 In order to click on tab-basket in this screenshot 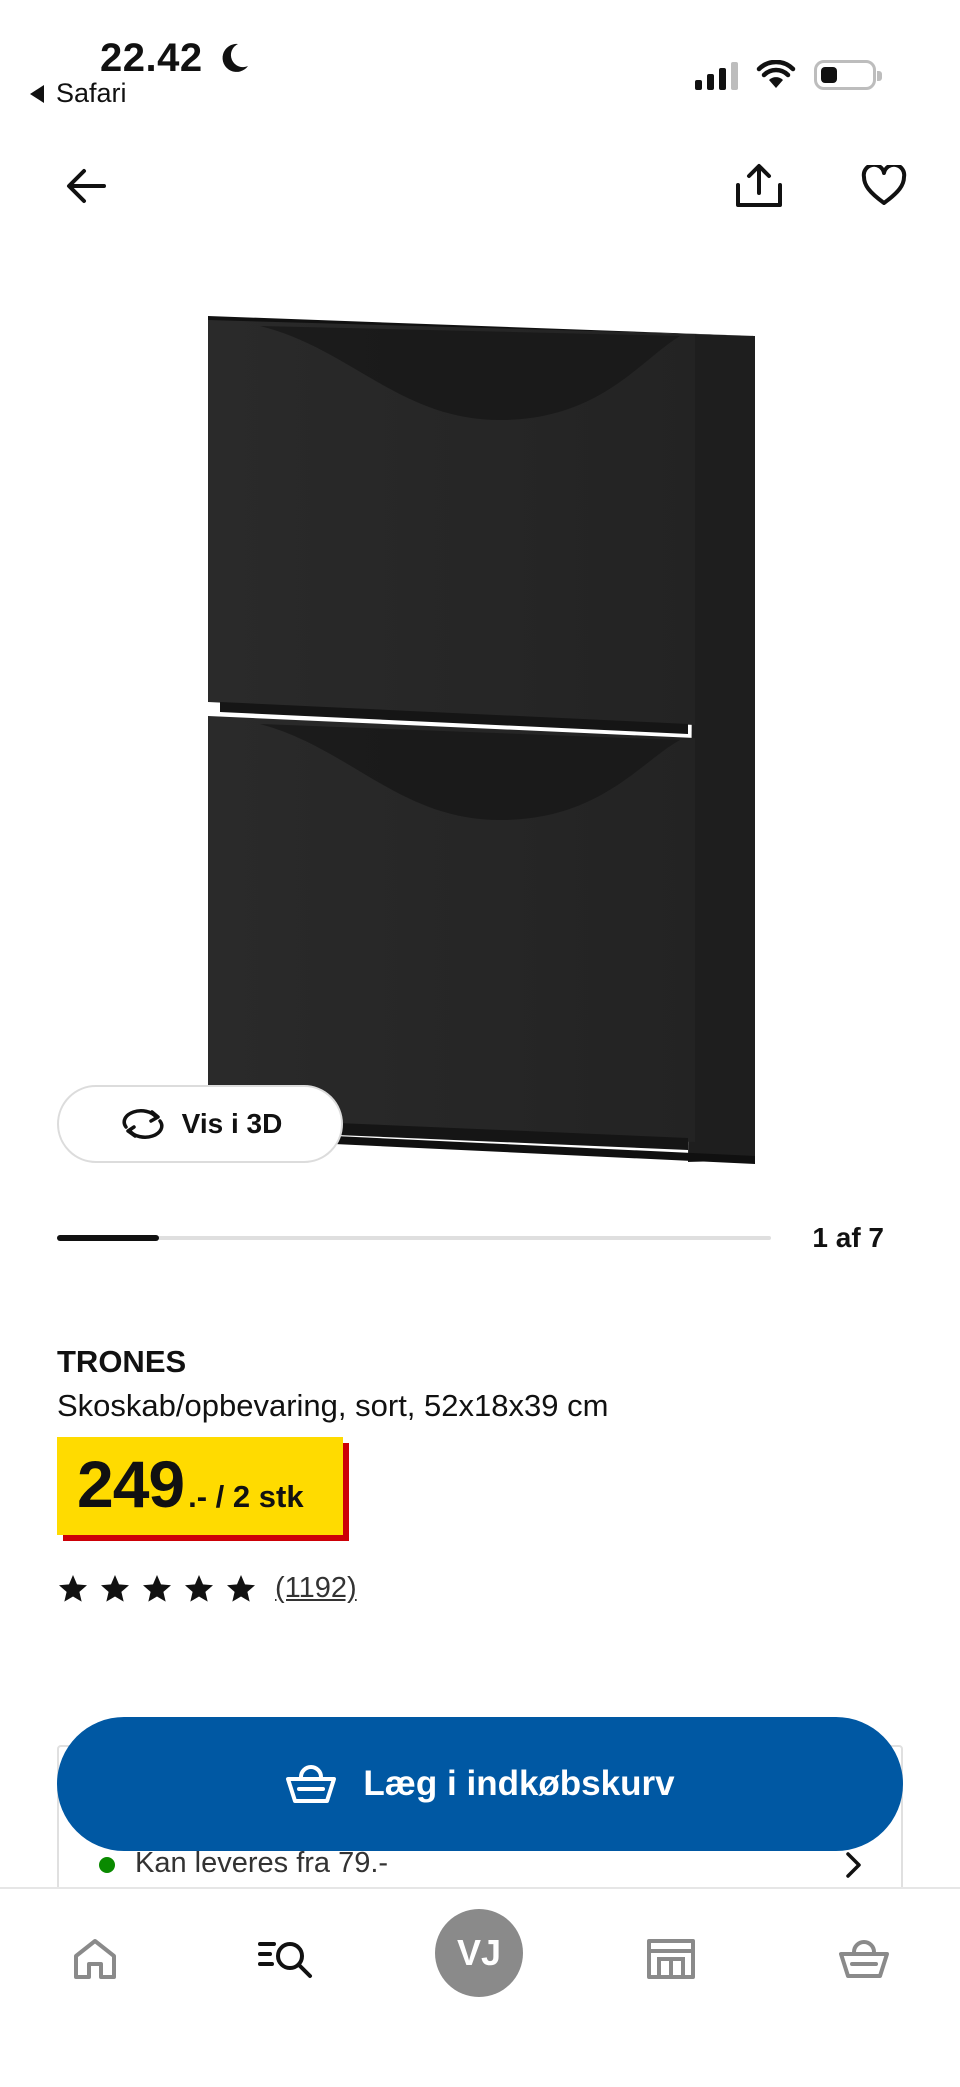, I will do `click(864, 1959)`.